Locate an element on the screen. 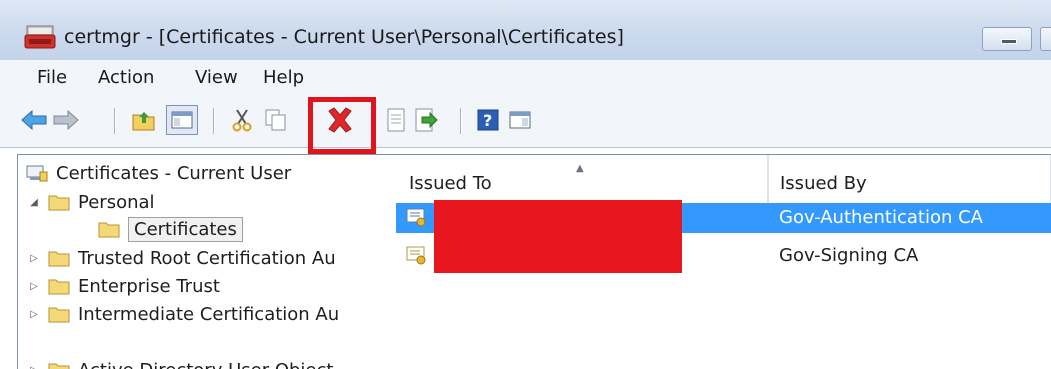 This screenshot has width=1051, height=369. help-icon: ? is located at coordinates (488, 120).